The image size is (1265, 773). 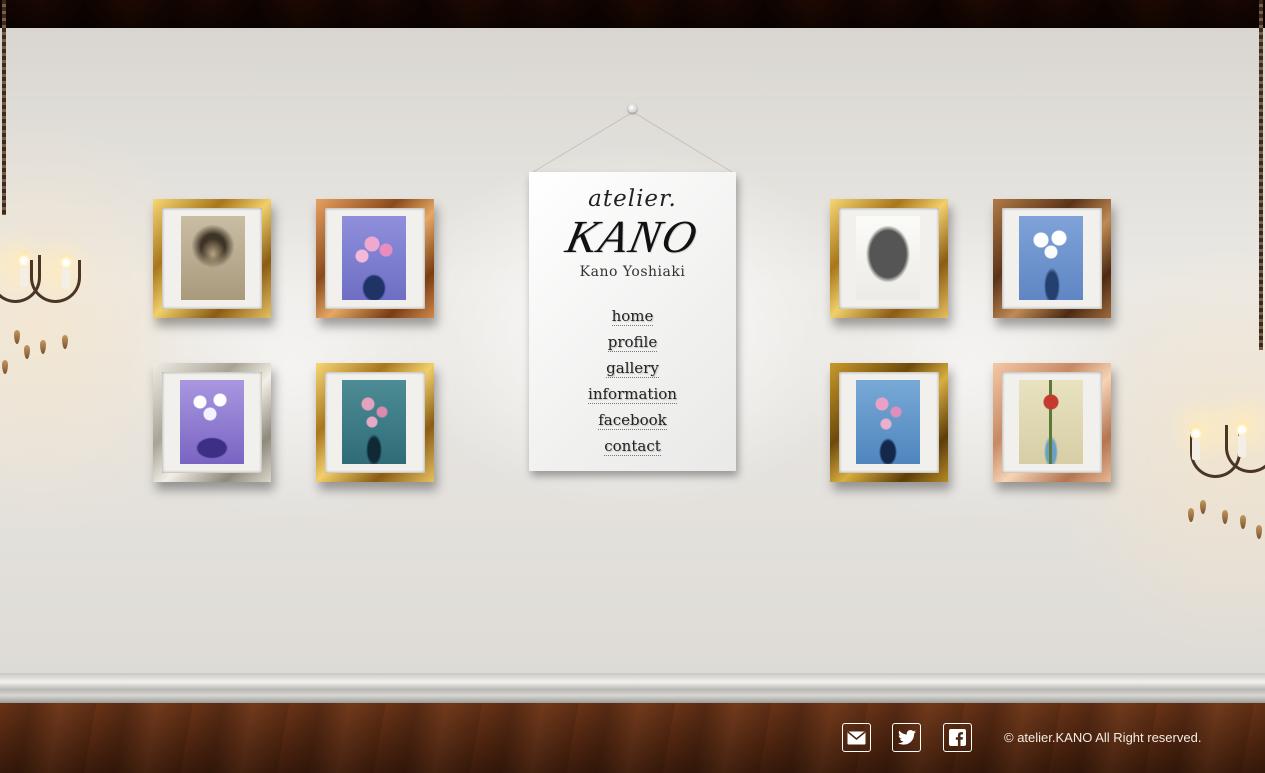 What do you see at coordinates (632, 14) in the screenshot?
I see `ceiling-wood` at bounding box center [632, 14].